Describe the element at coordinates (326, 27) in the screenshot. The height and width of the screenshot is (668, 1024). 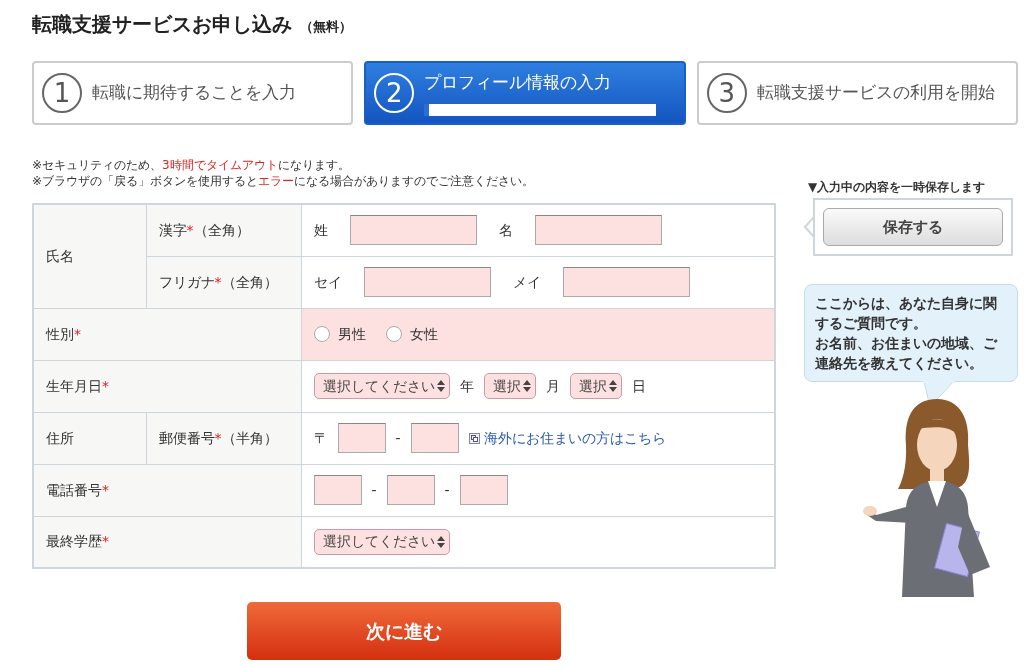
I see `title-note: （無料）` at that location.